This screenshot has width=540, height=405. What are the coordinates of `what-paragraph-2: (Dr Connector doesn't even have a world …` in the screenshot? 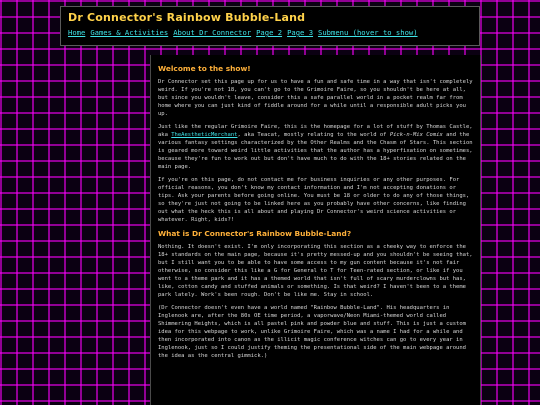 It's located at (312, 332).